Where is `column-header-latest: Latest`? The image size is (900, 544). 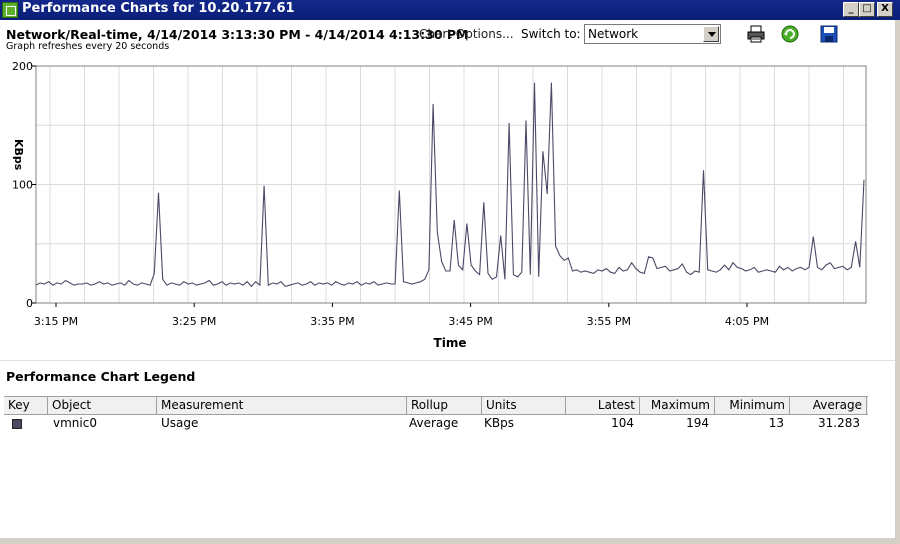 column-header-latest: Latest is located at coordinates (603, 405).